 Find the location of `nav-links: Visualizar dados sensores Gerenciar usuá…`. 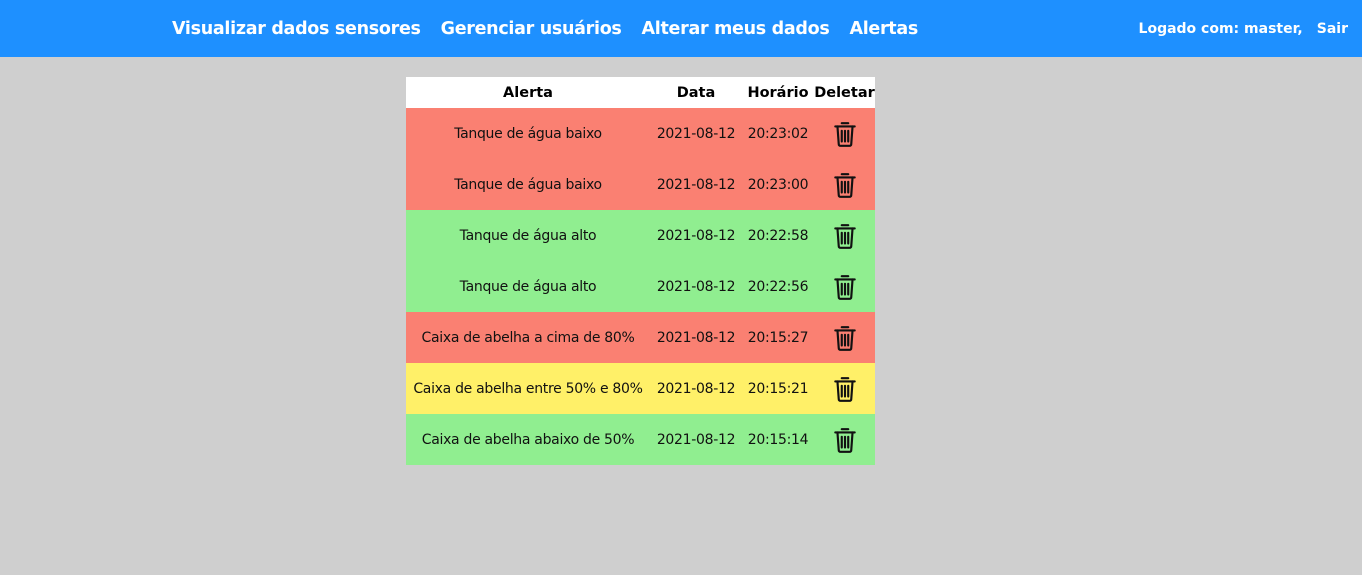

nav-links: Visualizar dados sensores Gerenciar usuá… is located at coordinates (545, 28).